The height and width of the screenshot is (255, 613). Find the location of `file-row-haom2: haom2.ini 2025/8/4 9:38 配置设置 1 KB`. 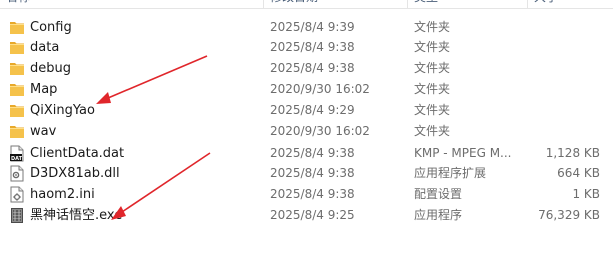

file-row-haom2: haom2.ini 2025/8/4 9:38 配置设置 1 KB is located at coordinates (306, 194).